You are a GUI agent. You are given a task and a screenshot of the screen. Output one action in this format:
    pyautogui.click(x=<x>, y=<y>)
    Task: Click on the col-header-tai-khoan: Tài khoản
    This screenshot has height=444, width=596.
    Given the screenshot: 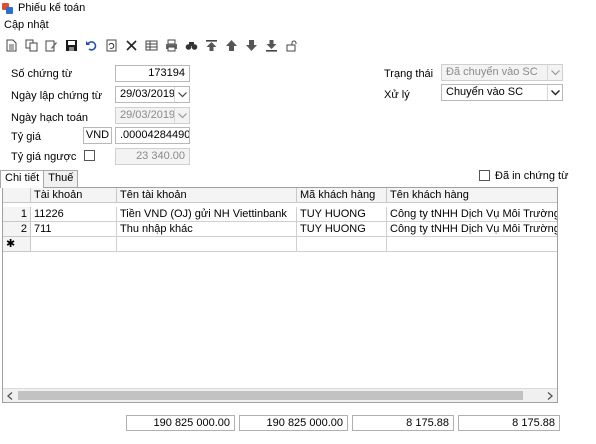 What is the action you would take?
    pyautogui.click(x=74, y=195)
    